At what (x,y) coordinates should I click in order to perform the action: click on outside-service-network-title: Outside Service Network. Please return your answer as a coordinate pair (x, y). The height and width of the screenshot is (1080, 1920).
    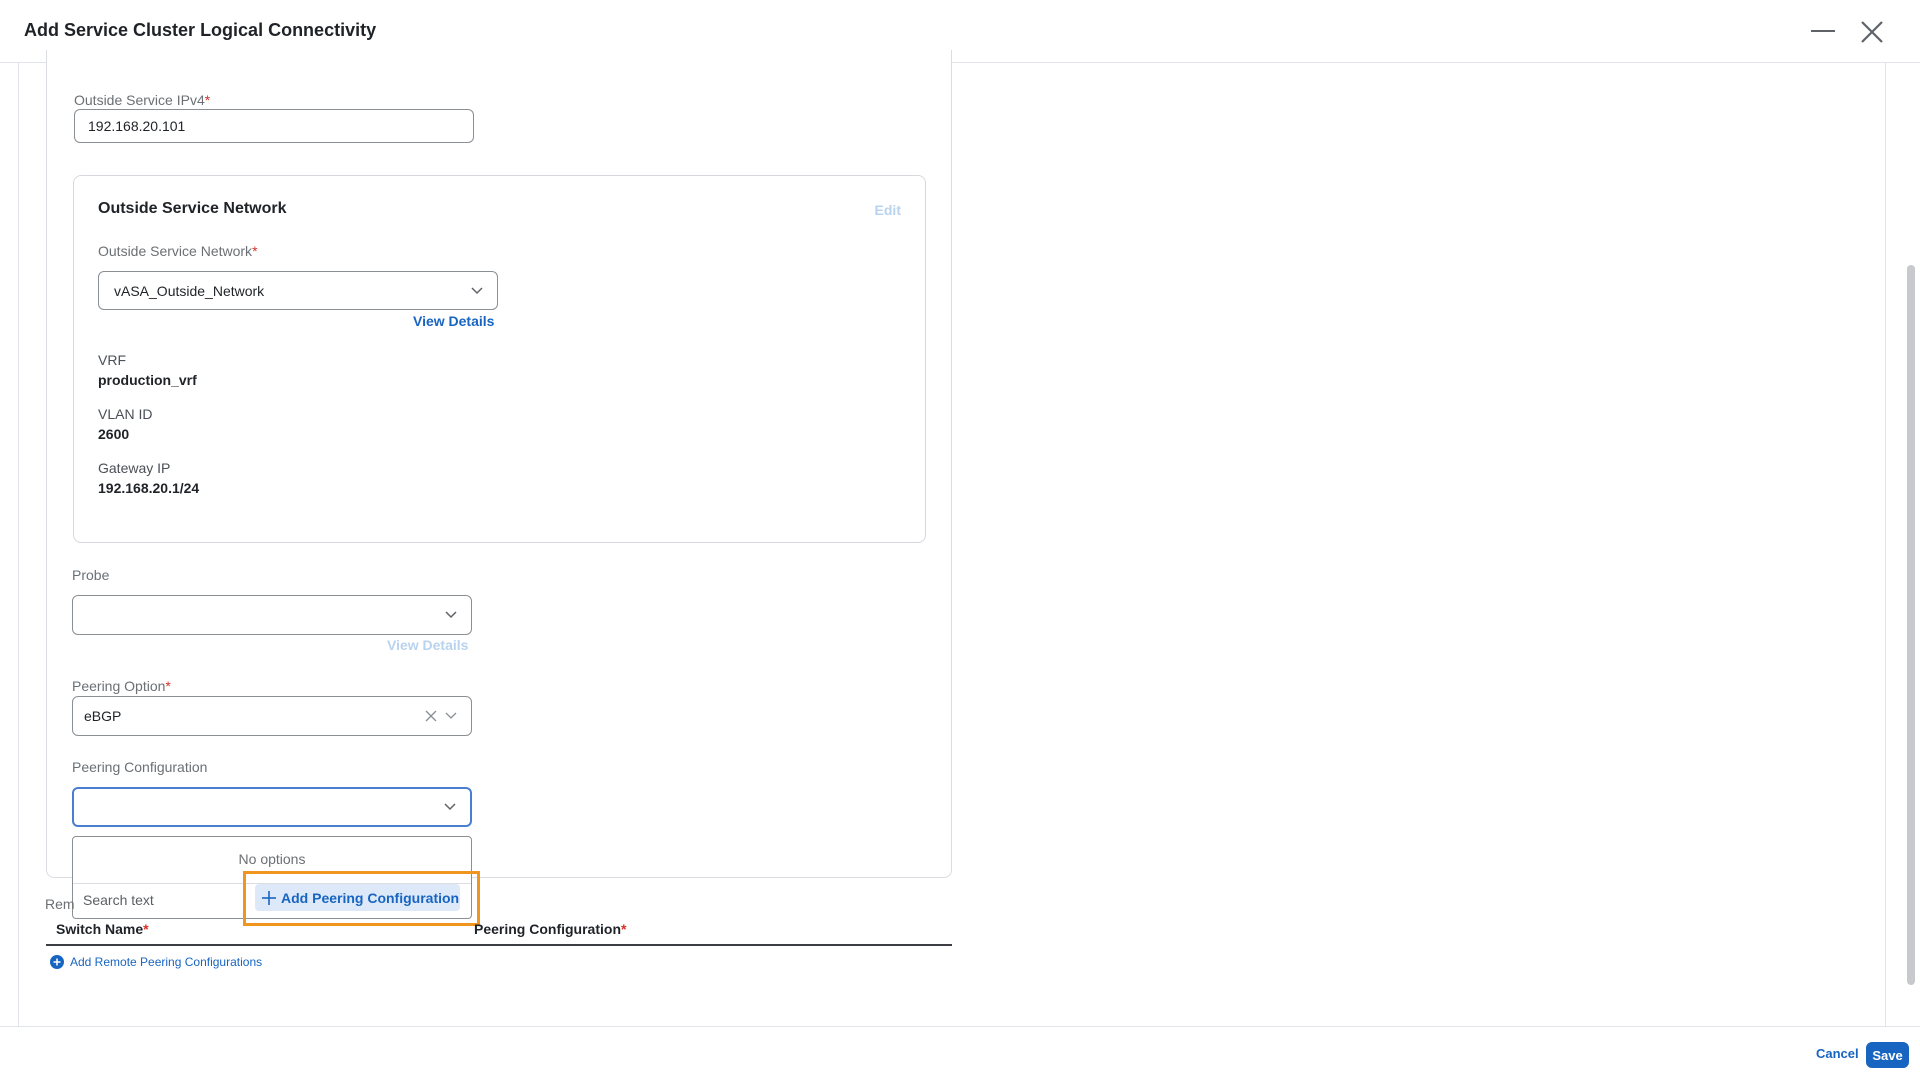
    Looking at the image, I should click on (192, 208).